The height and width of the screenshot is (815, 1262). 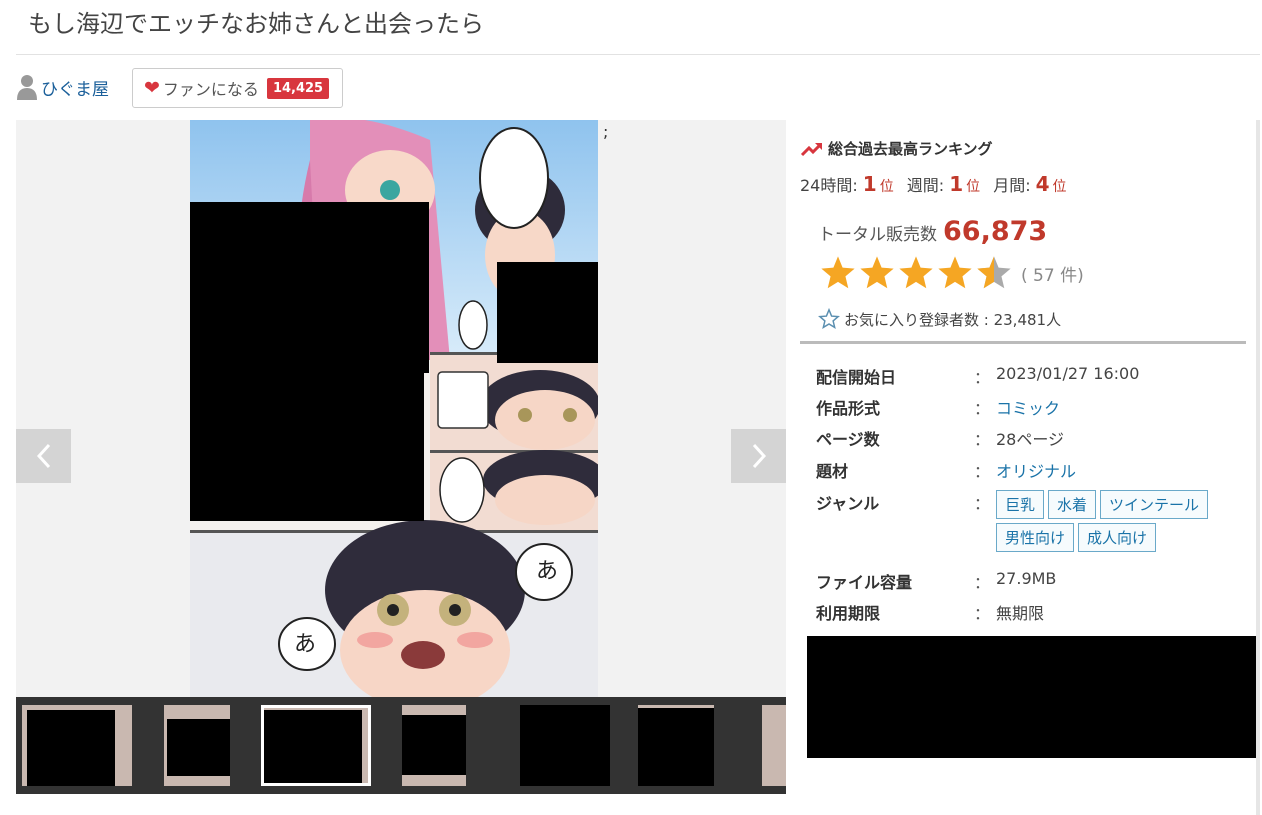 I want to click on detail-expiry-row: 利用期限 ： 無期限, so click(x=930, y=612).